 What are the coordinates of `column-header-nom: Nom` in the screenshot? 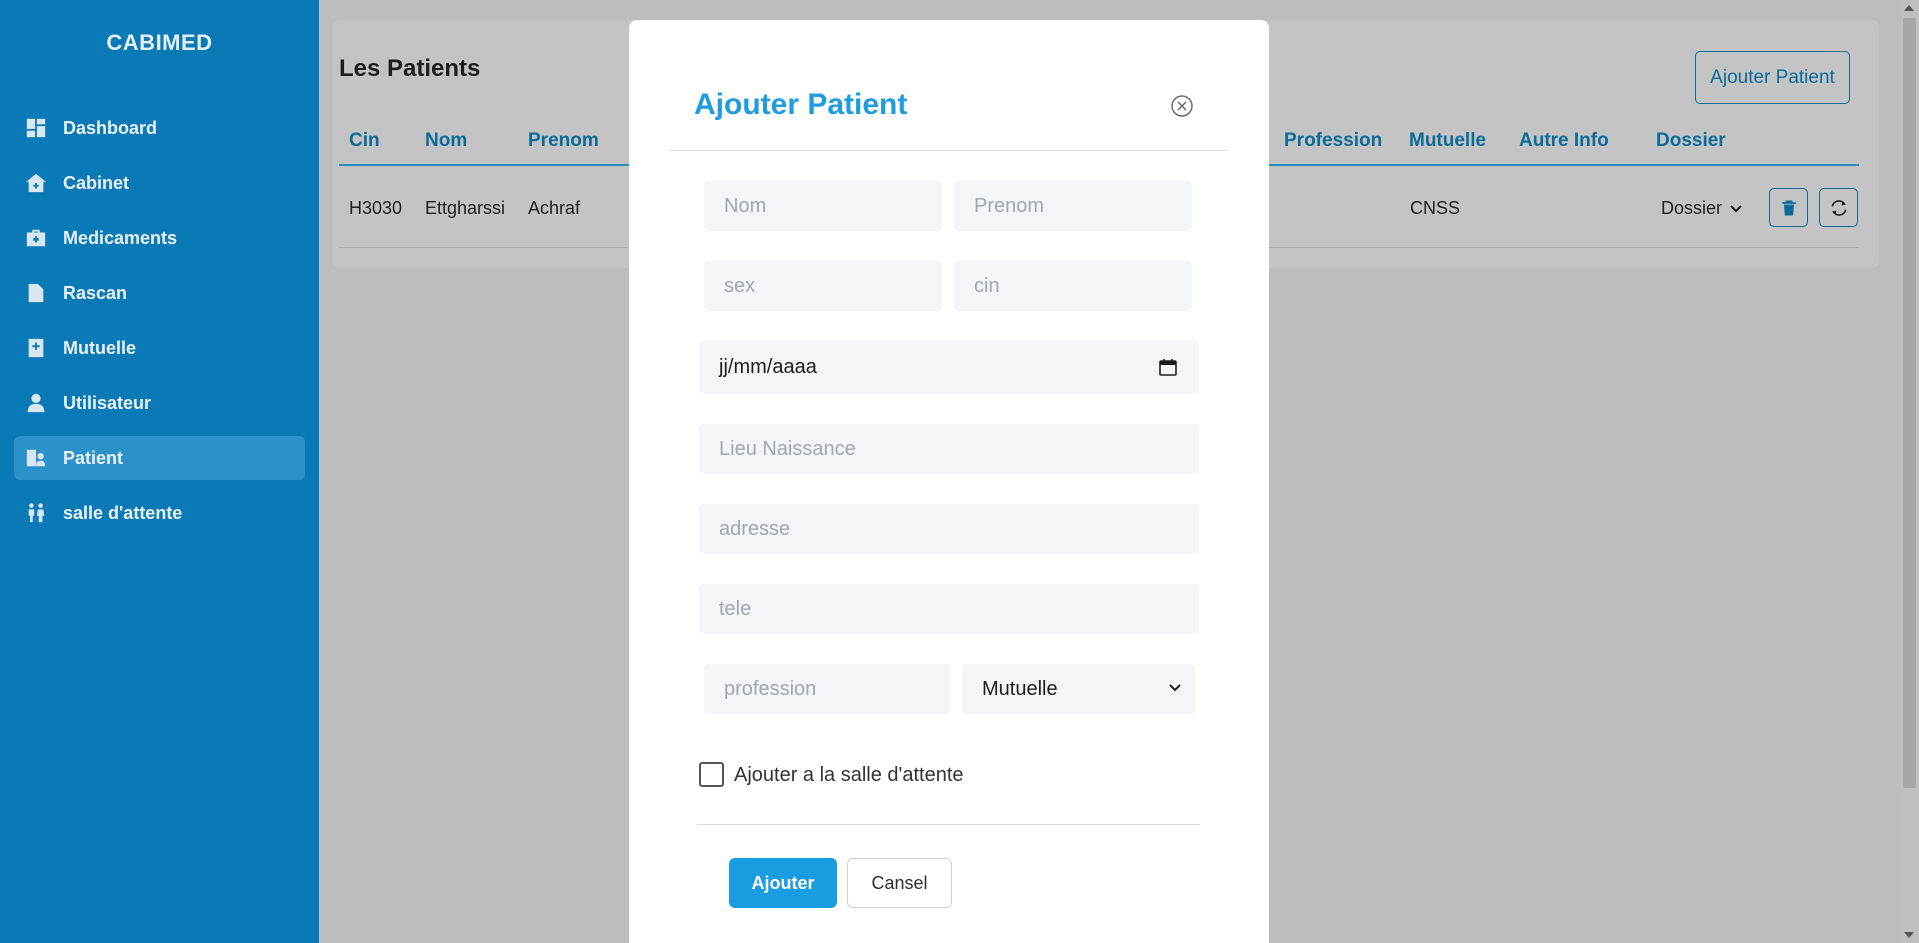 It's located at (446, 141).